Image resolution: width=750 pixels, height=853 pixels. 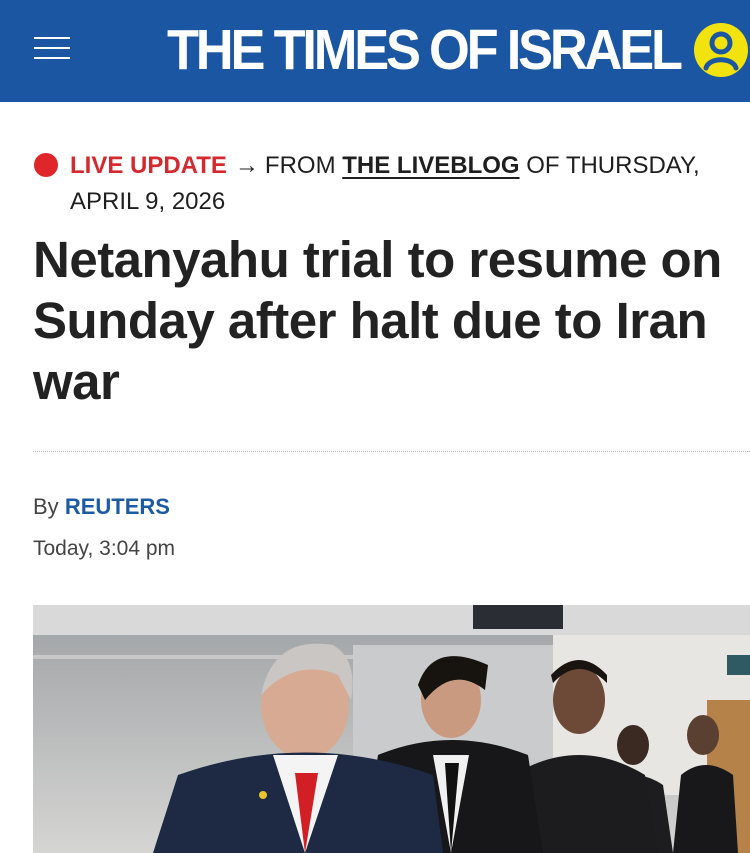 What do you see at coordinates (425, 50) in the screenshot?
I see `site-logo: THE TIMES OF ISRAEL` at bounding box center [425, 50].